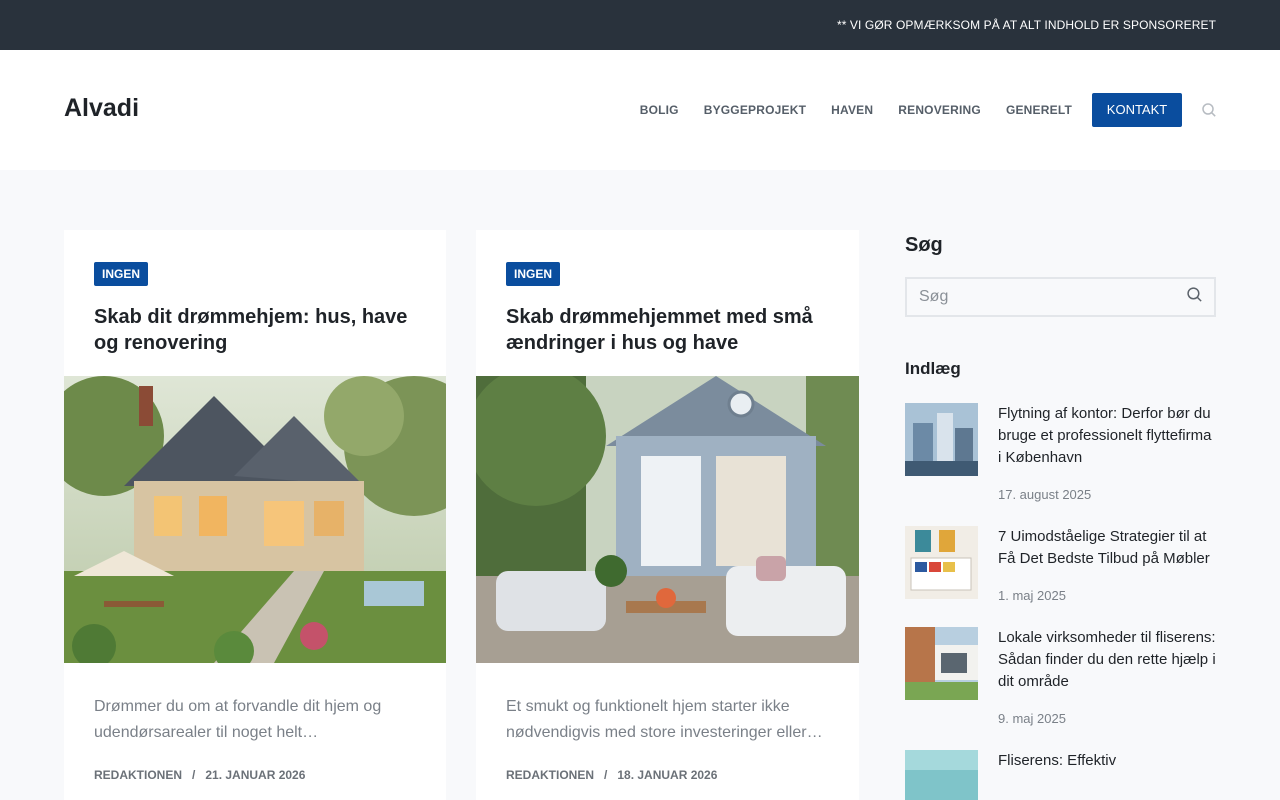 The width and height of the screenshot is (1280, 800). Describe the element at coordinates (667, 775) in the screenshot. I see `article-date: 18. JANUAR 2026` at that location.